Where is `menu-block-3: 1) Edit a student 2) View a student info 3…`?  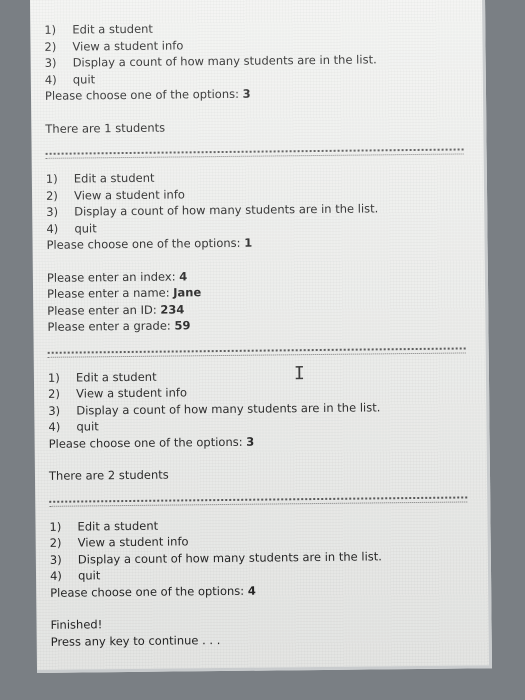
menu-block-3: 1) Edit a student 2) View a student info 3… is located at coordinates (260, 424).